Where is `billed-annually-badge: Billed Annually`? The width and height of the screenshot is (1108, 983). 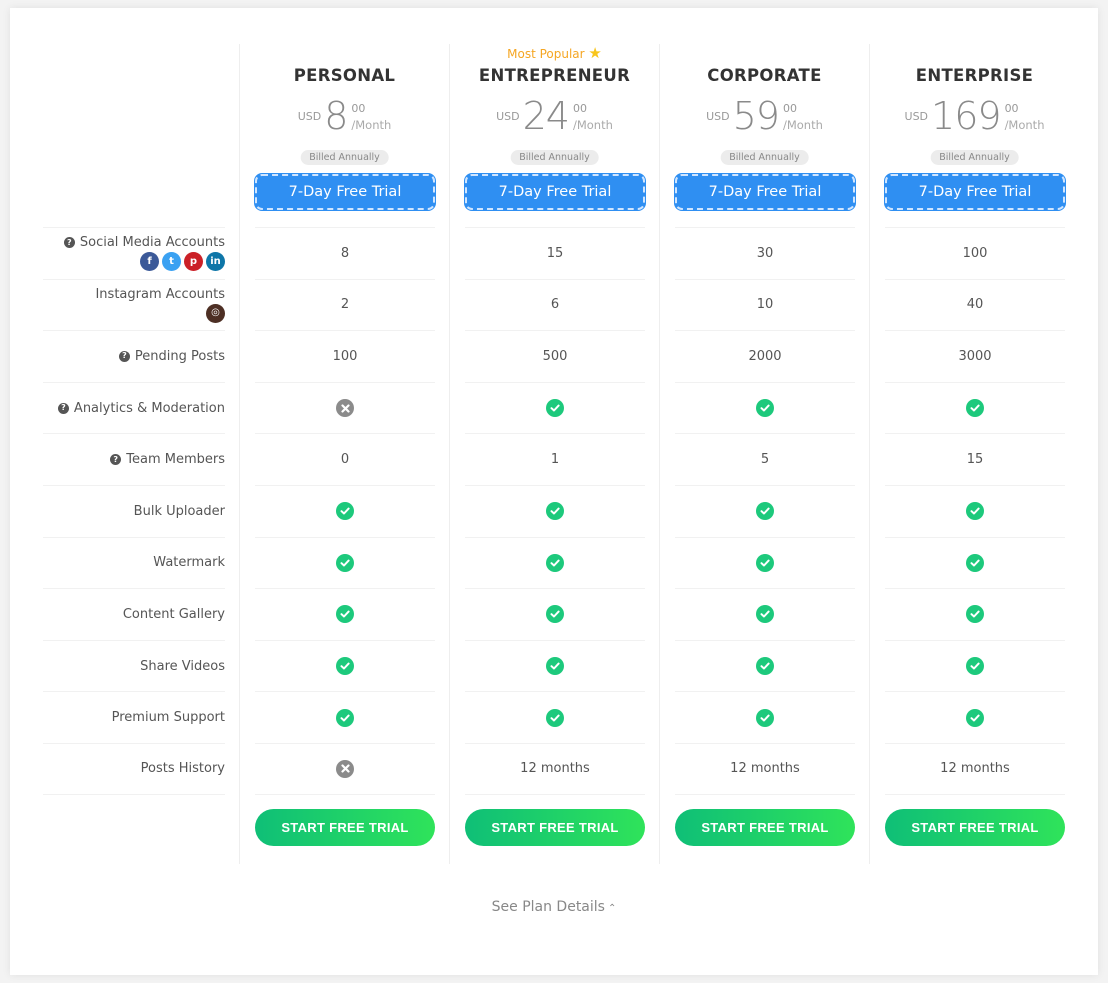 billed-annually-badge: Billed Annually is located at coordinates (554, 157).